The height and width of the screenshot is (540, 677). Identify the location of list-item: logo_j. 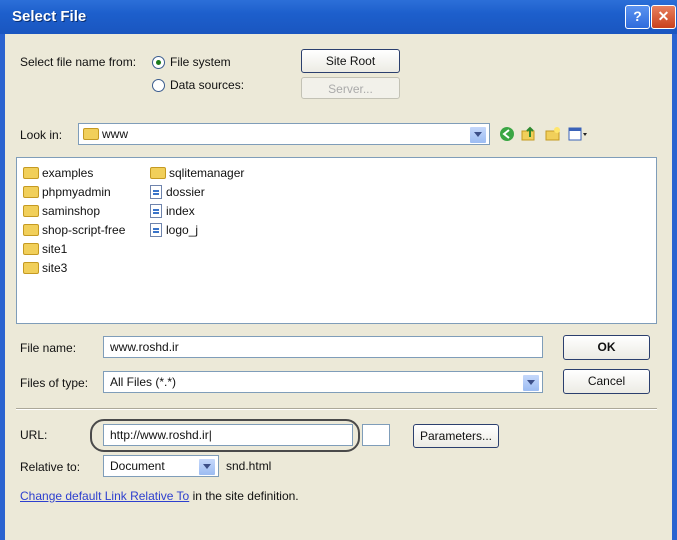
(174, 230).